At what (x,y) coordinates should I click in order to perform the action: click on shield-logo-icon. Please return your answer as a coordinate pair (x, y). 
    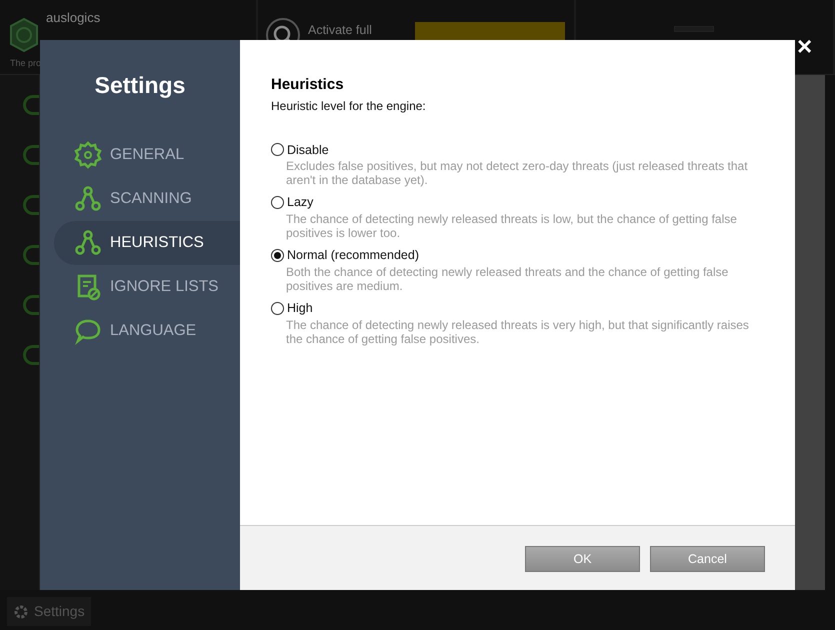
    Looking at the image, I should click on (24, 35).